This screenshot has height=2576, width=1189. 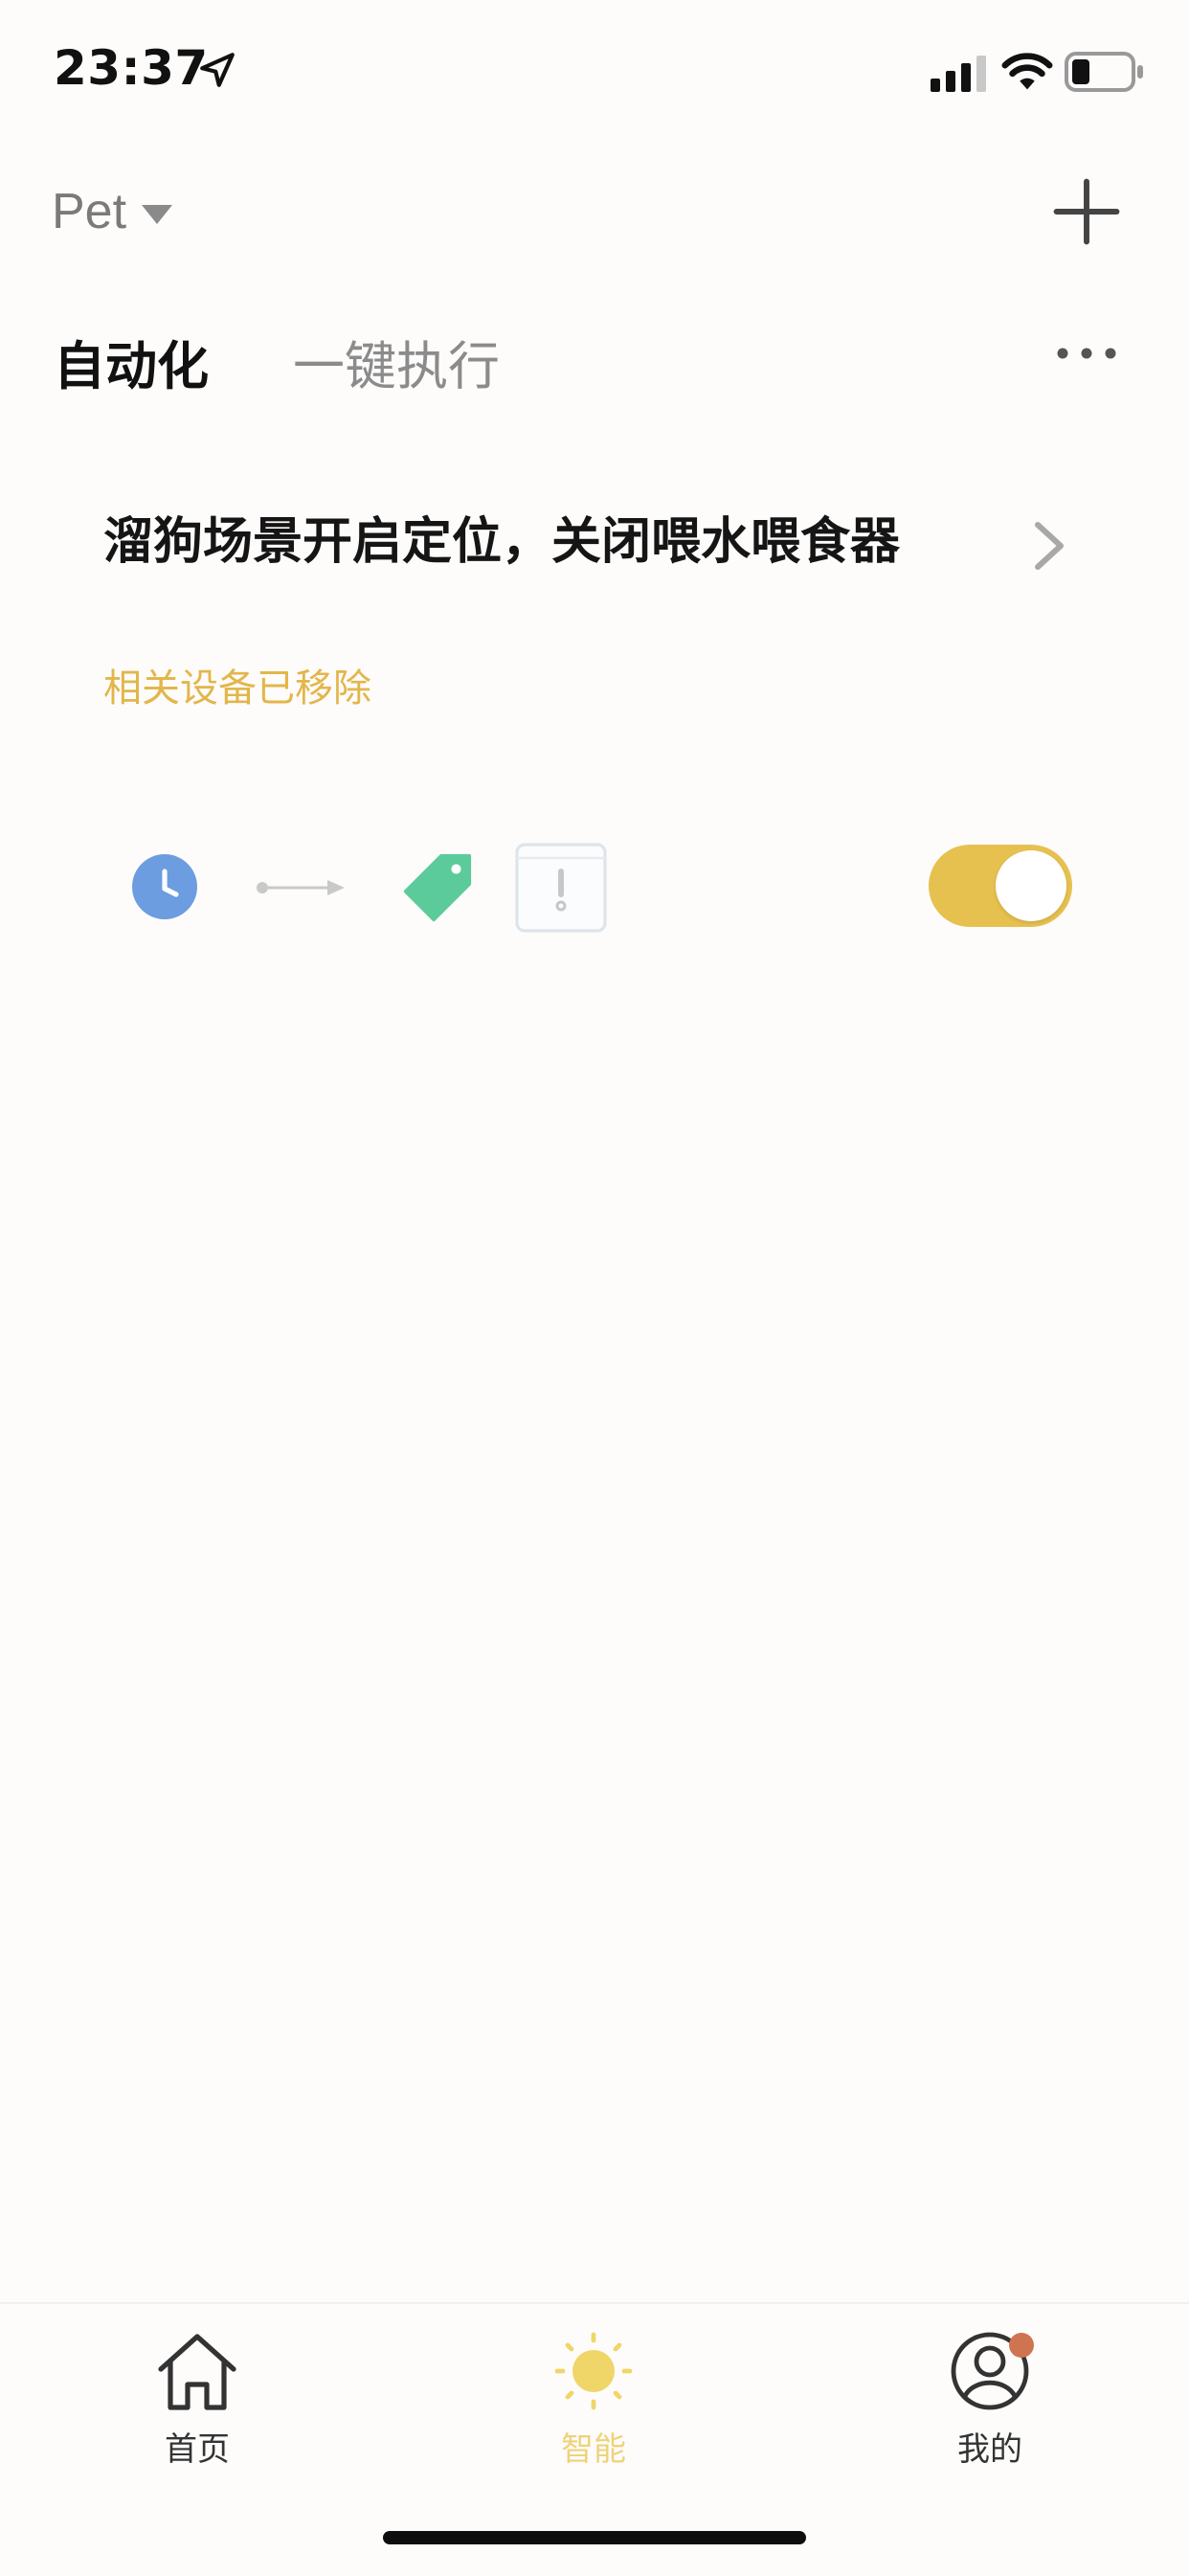 I want to click on clock-icon, so click(x=164, y=886).